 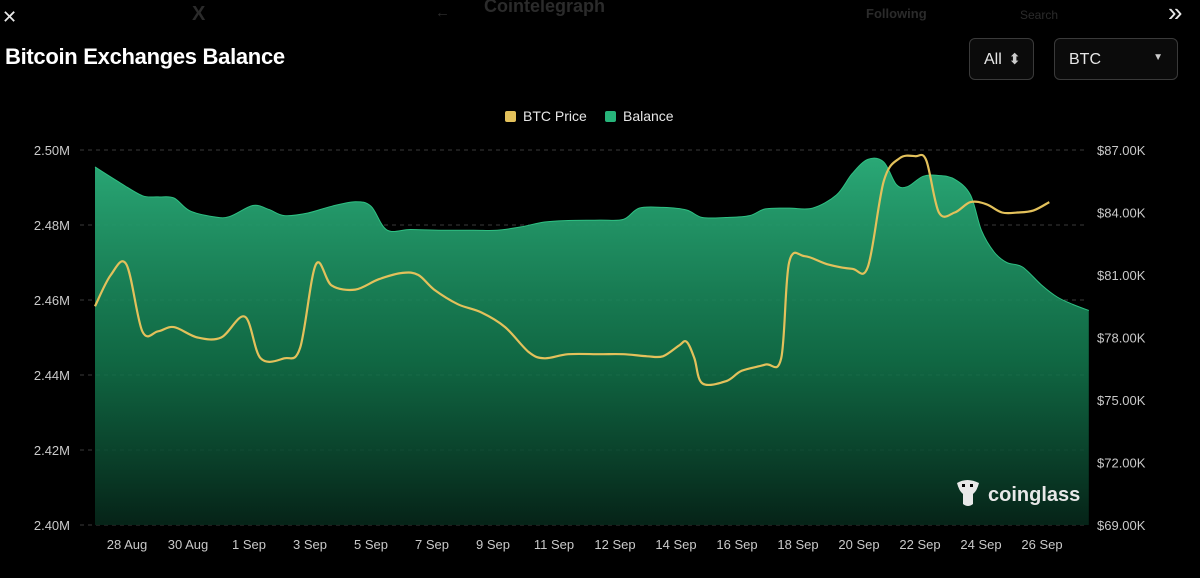 I want to click on legend-label-btc-price: BTC Price, so click(x=555, y=116).